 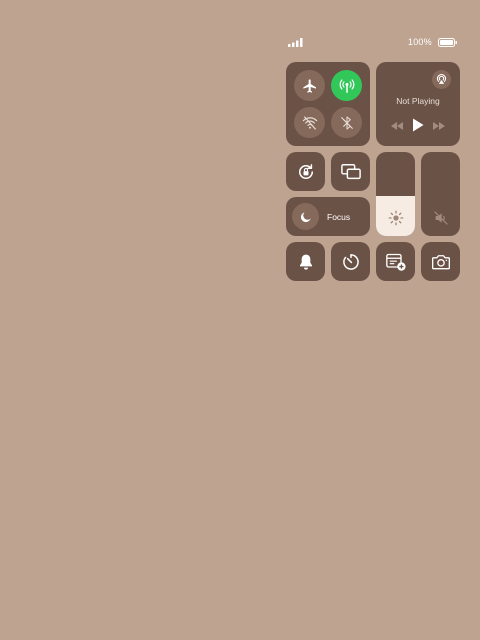 I want to click on focus-label: Focus, so click(x=339, y=217).